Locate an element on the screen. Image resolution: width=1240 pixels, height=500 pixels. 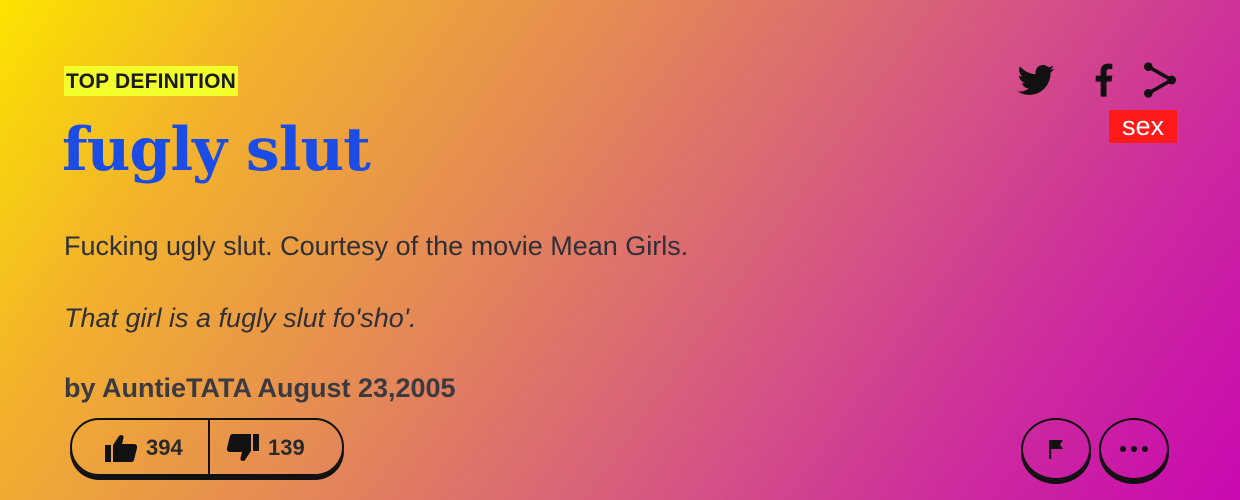
flag-icon is located at coordinates (1056, 449).